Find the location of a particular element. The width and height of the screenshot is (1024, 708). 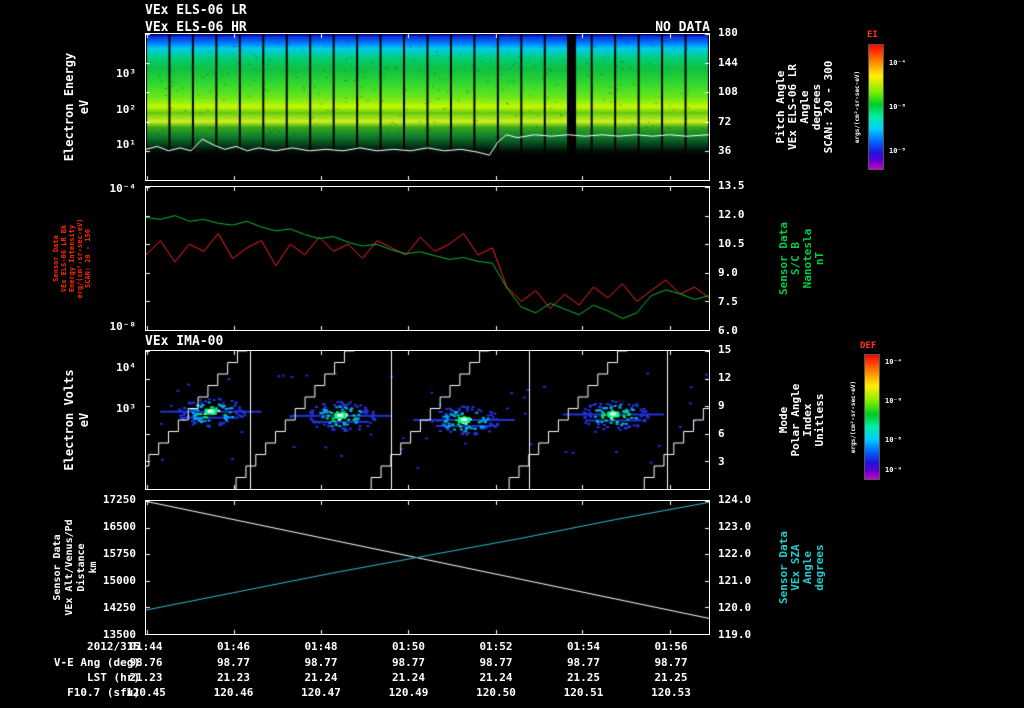

alt-sza-canvas is located at coordinates (427, 567).